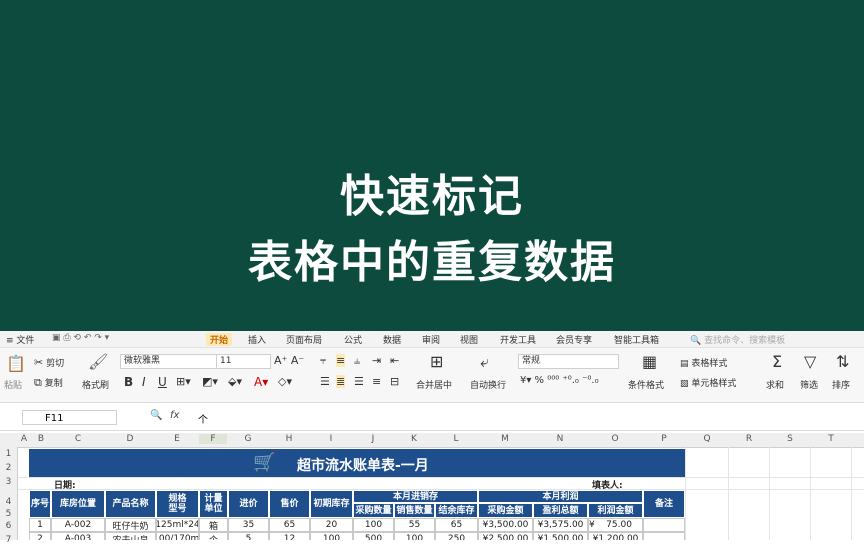 This screenshot has height=545, width=864. I want to click on table-cell: 500, so click(373, 536).